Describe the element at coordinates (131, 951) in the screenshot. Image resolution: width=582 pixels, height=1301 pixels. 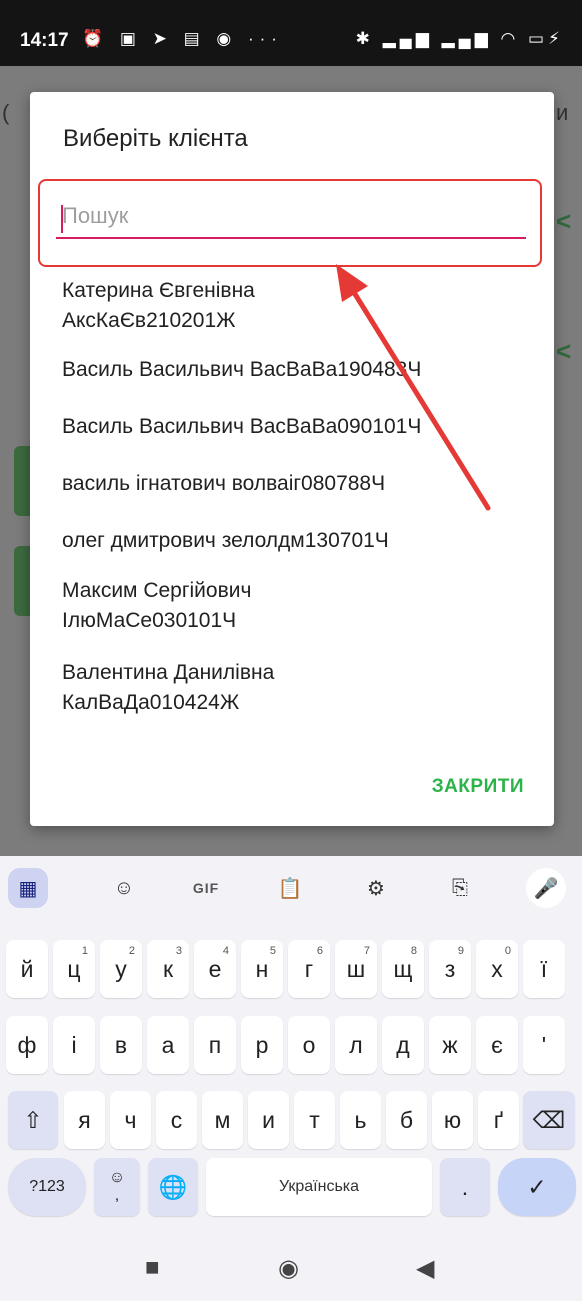
I see `key-number-hint: 2` at that location.